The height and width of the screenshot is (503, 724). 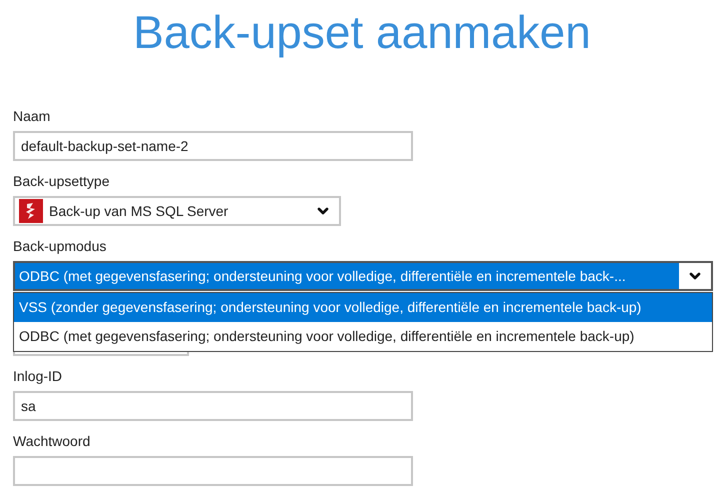 I want to click on password-field, so click(x=213, y=471).